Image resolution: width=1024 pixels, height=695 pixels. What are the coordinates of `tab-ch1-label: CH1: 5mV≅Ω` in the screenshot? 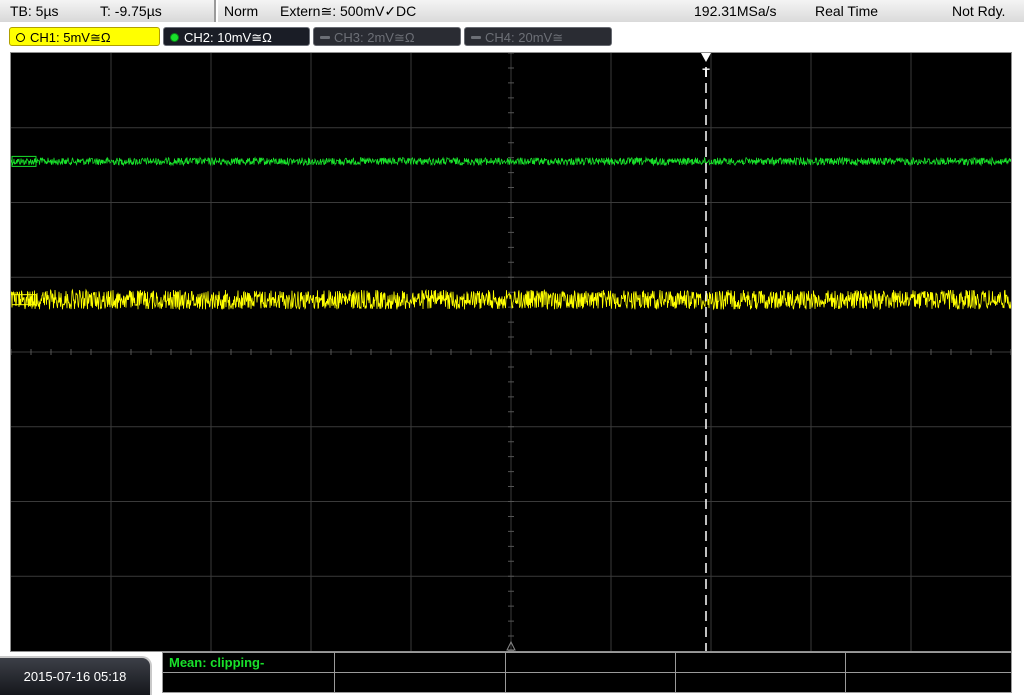 It's located at (70, 37).